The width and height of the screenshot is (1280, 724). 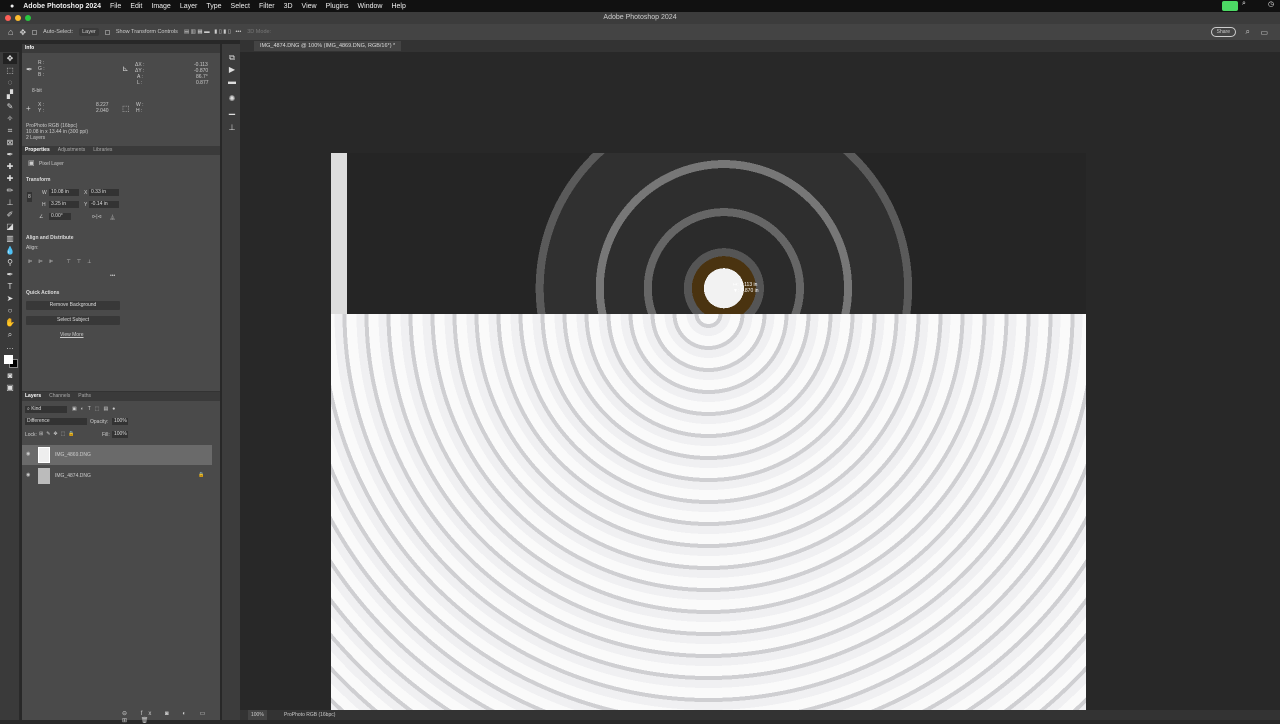 I want to click on gradient-tool-icon: ▥, so click(x=10, y=238).